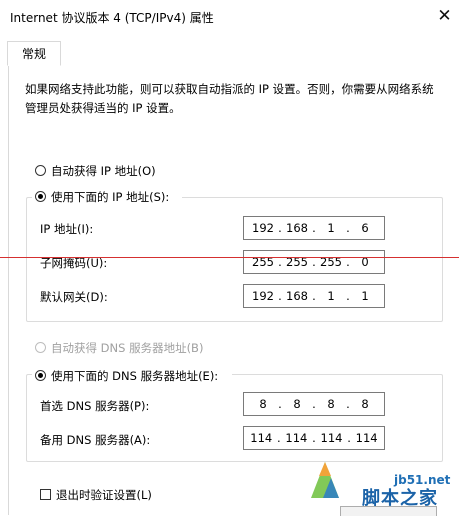 Image resolution: width=459 pixels, height=516 pixels. Describe the element at coordinates (314, 404) in the screenshot. I see `preferred-dns-input: 8. 8. 8. 8` at that location.